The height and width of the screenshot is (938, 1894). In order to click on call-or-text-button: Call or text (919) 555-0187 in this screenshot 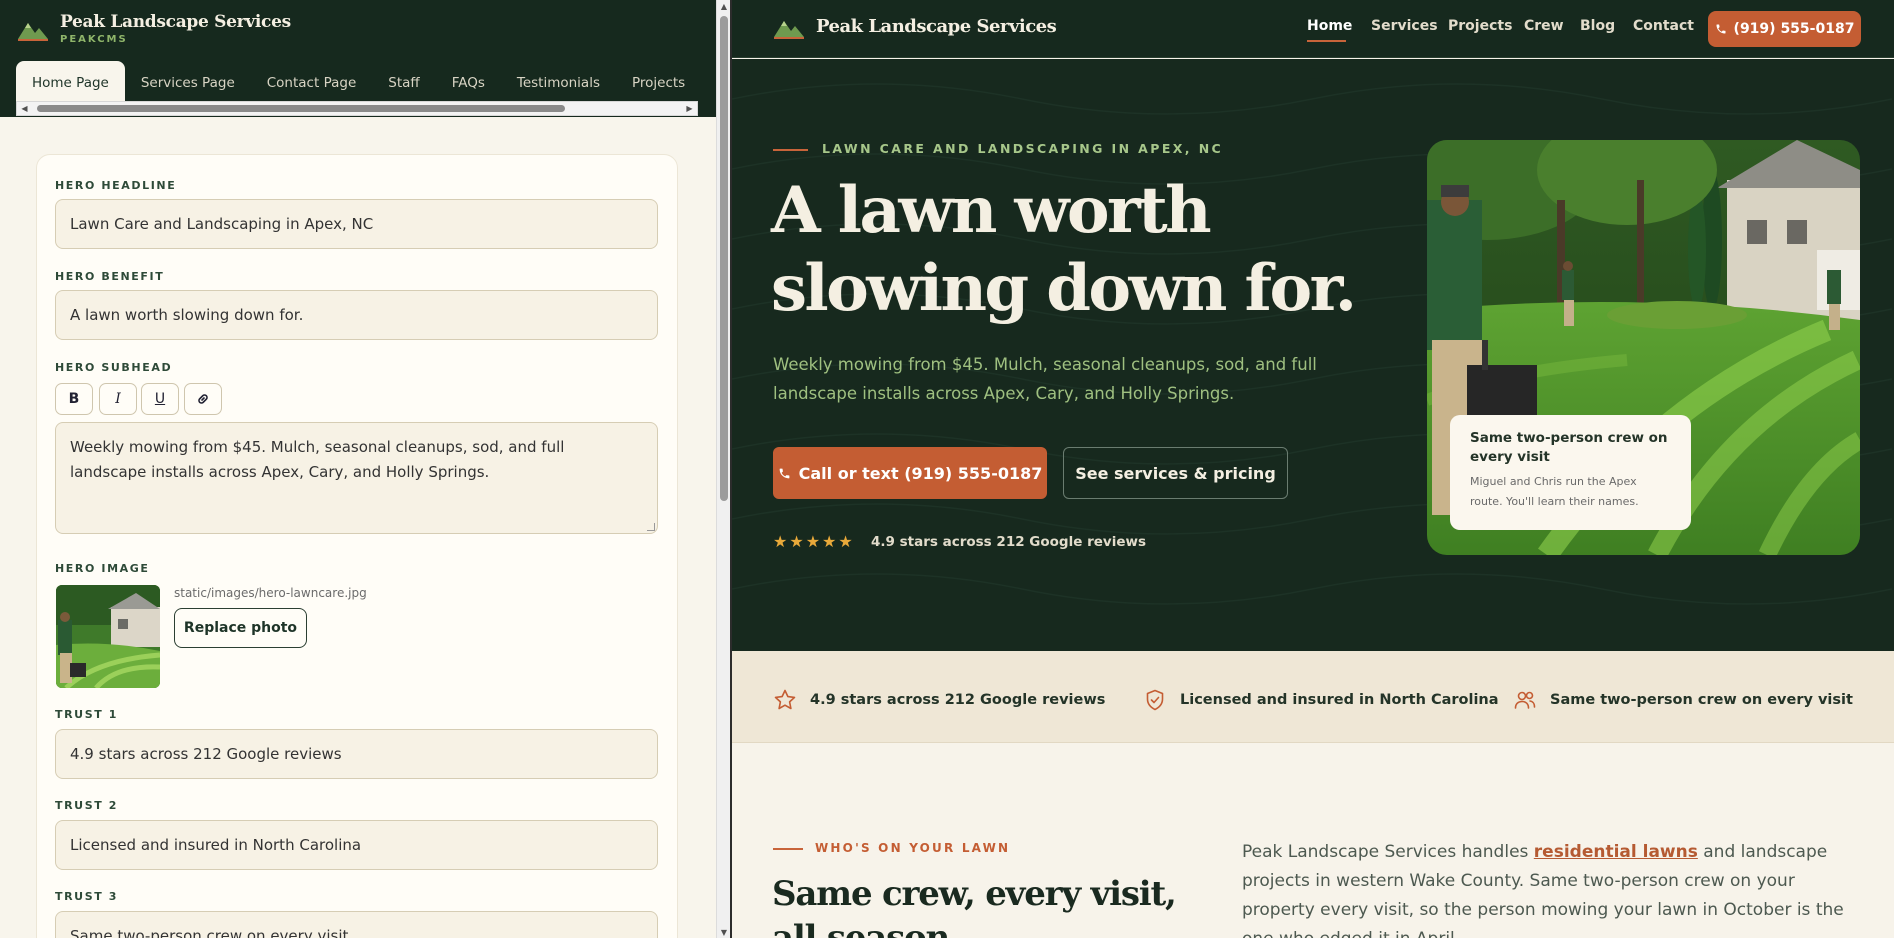, I will do `click(910, 473)`.